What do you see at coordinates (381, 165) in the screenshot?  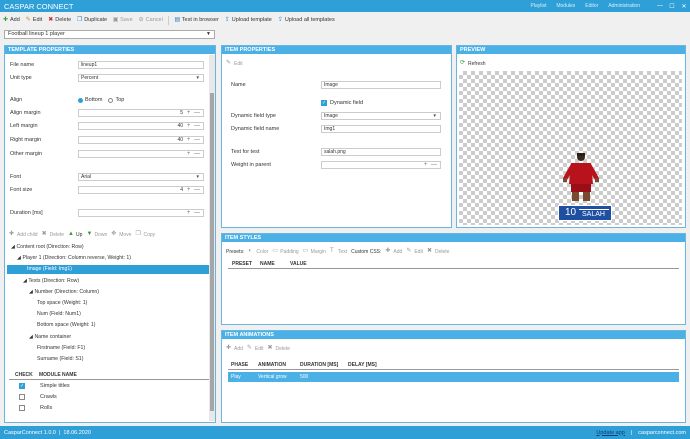 I see `weight-stepper: + —` at bounding box center [381, 165].